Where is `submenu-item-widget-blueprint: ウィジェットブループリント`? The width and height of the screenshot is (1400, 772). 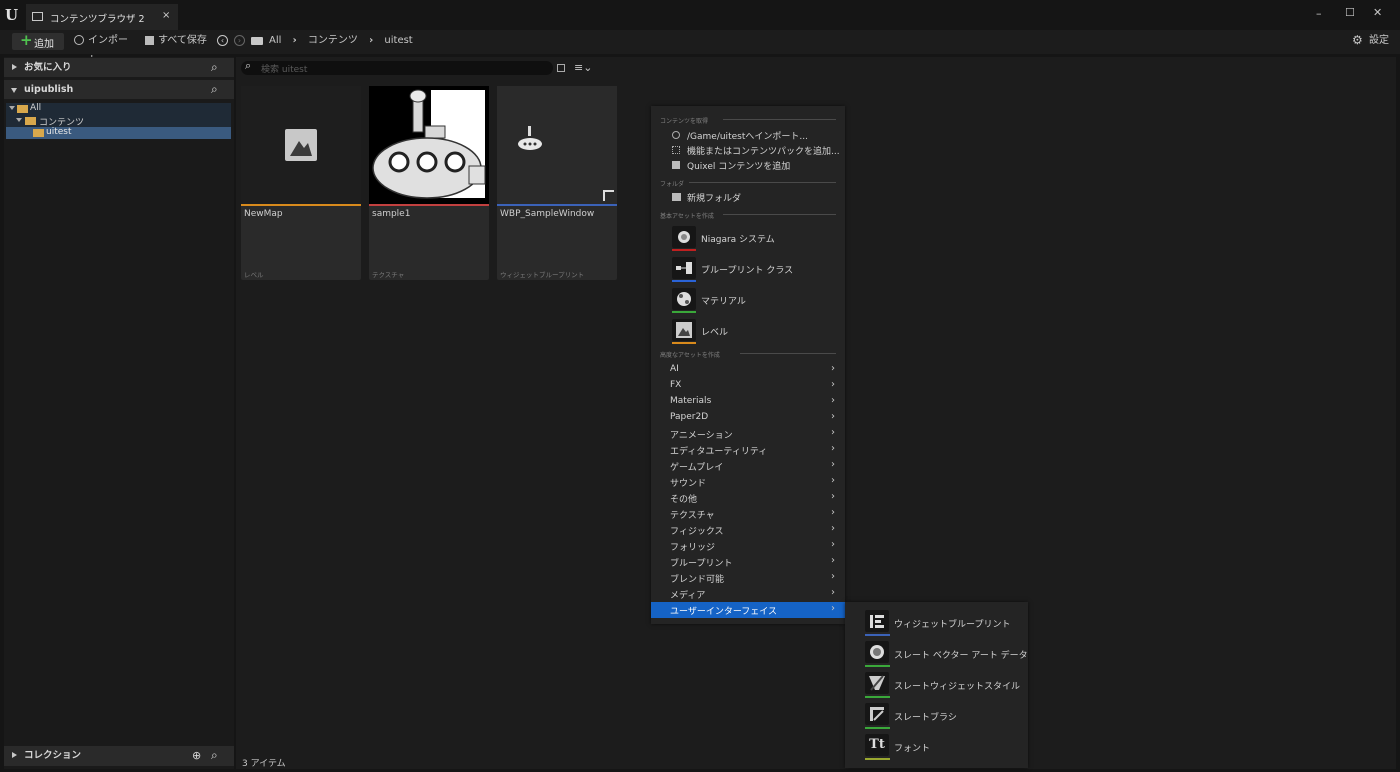
submenu-item-widget-blueprint: ウィジェットブループリント is located at coordinates (936, 624).